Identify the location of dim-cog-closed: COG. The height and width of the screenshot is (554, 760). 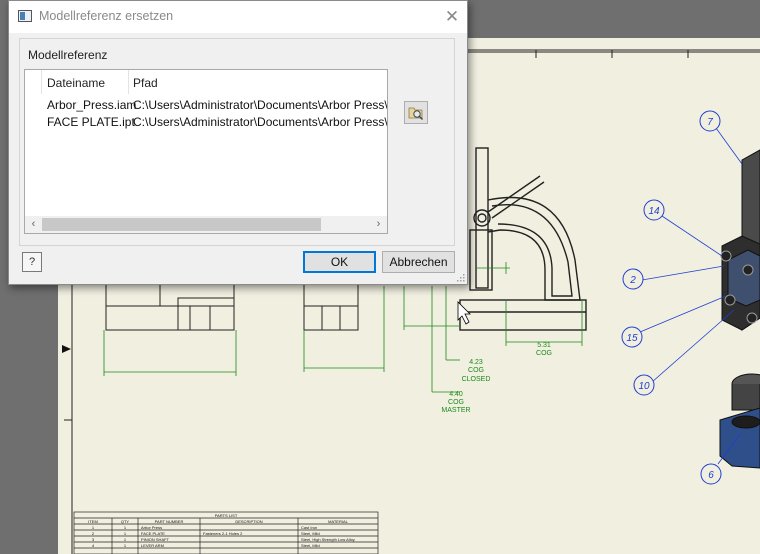
(476, 370).